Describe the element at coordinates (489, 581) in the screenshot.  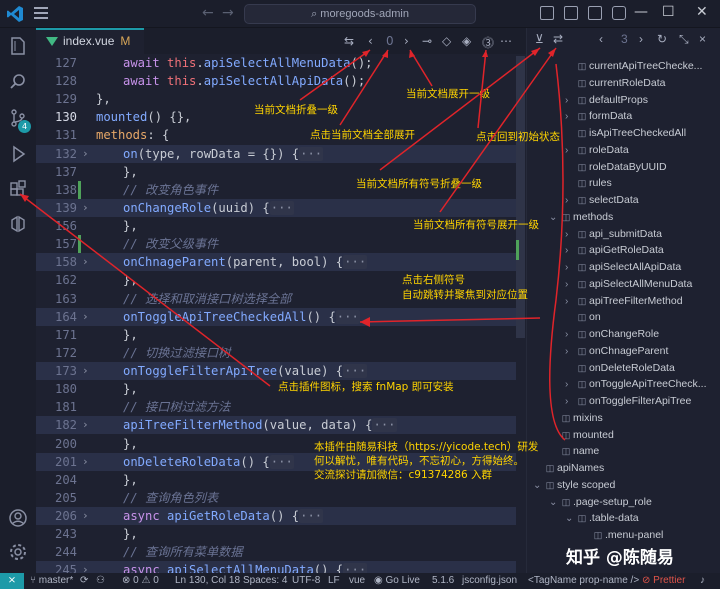
I see `jsconfig-status: jsconfig.json` at that location.